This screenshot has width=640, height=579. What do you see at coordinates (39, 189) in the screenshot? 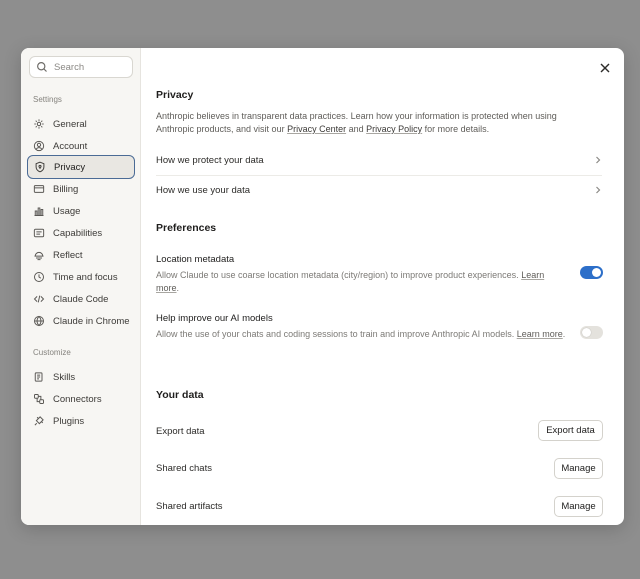
I see `credit-card-icon` at bounding box center [39, 189].